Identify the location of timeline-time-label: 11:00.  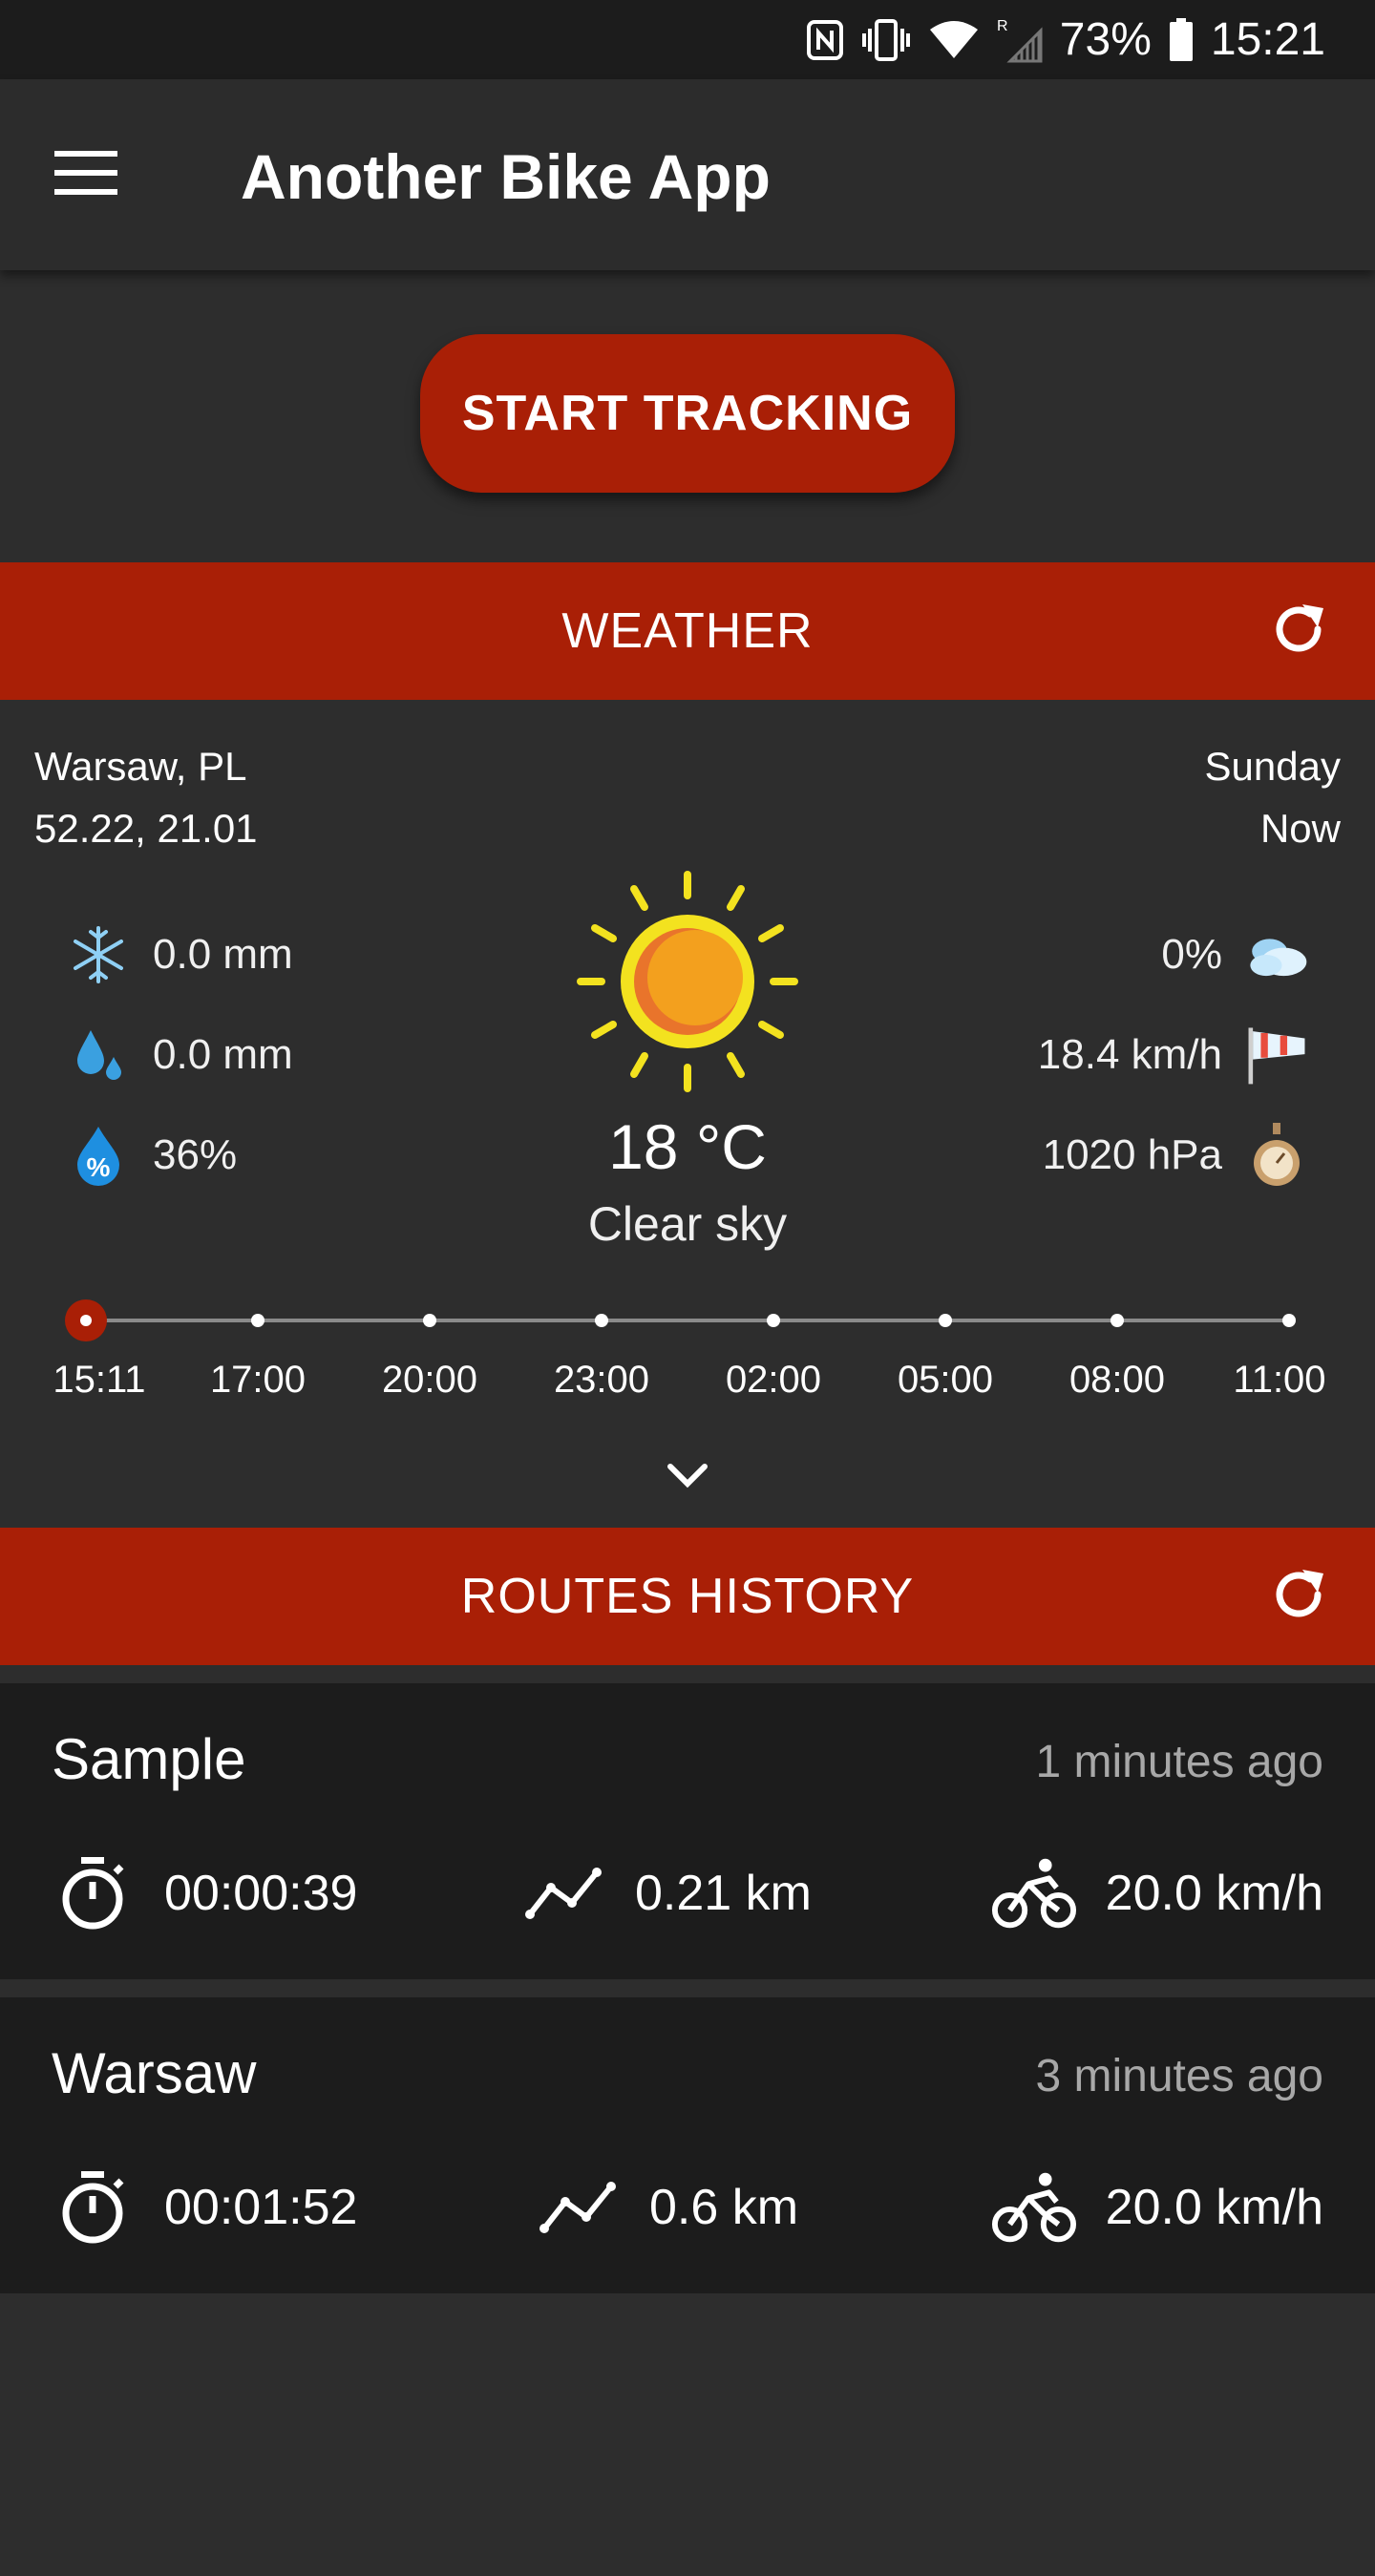
(1279, 1380).